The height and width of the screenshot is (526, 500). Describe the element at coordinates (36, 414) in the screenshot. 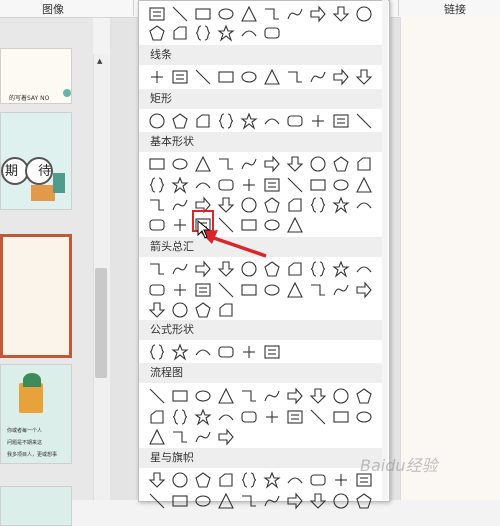

I see `slide-thumbnail-4: 你或者每一个人 问题是不期来这 我多项目人，更或想事` at that location.